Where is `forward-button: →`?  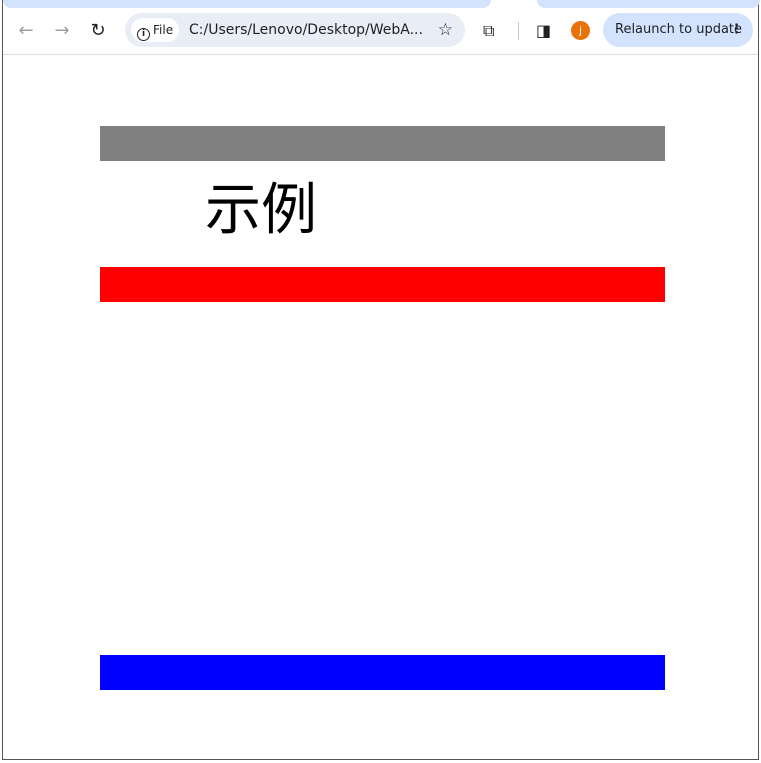
forward-button: → is located at coordinates (62, 31).